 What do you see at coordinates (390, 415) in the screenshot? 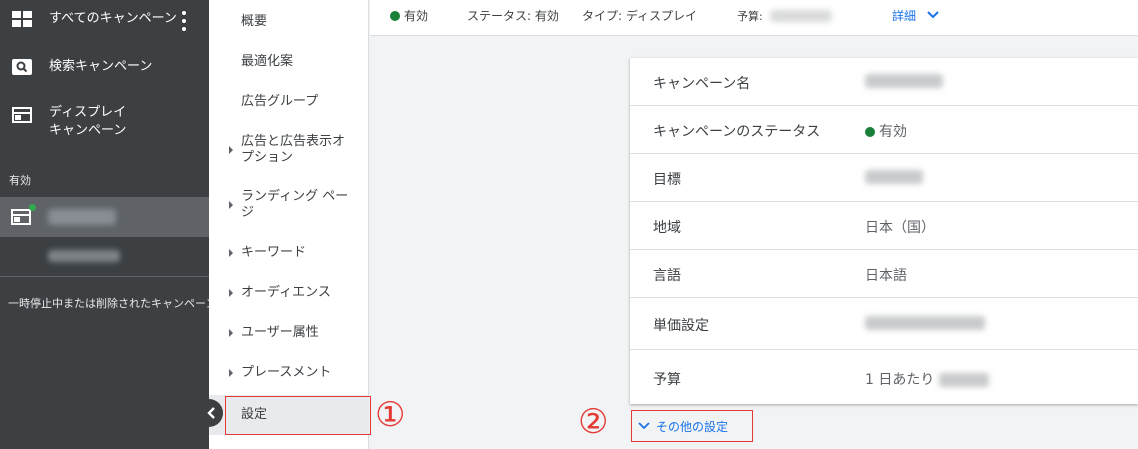
I see `annotation-number-1: ①` at bounding box center [390, 415].